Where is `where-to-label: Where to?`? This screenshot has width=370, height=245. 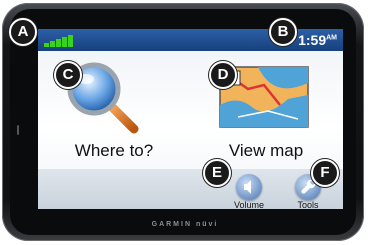
where-to-label: Where to? is located at coordinates (114, 150).